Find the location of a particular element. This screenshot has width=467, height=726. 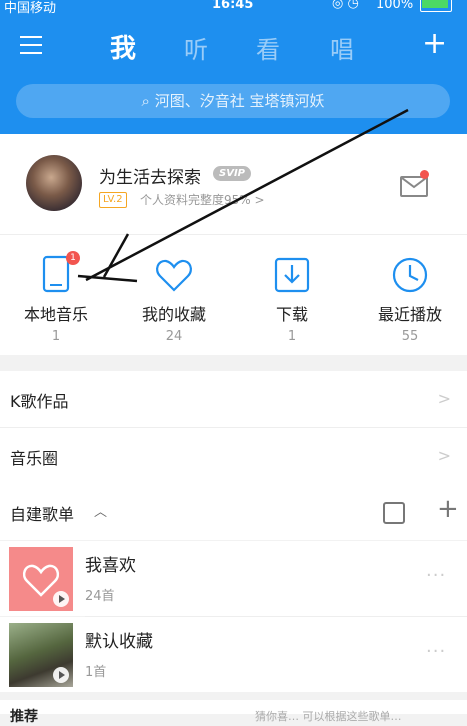

k-song-row: K歌作品 > is located at coordinates (233, 399).